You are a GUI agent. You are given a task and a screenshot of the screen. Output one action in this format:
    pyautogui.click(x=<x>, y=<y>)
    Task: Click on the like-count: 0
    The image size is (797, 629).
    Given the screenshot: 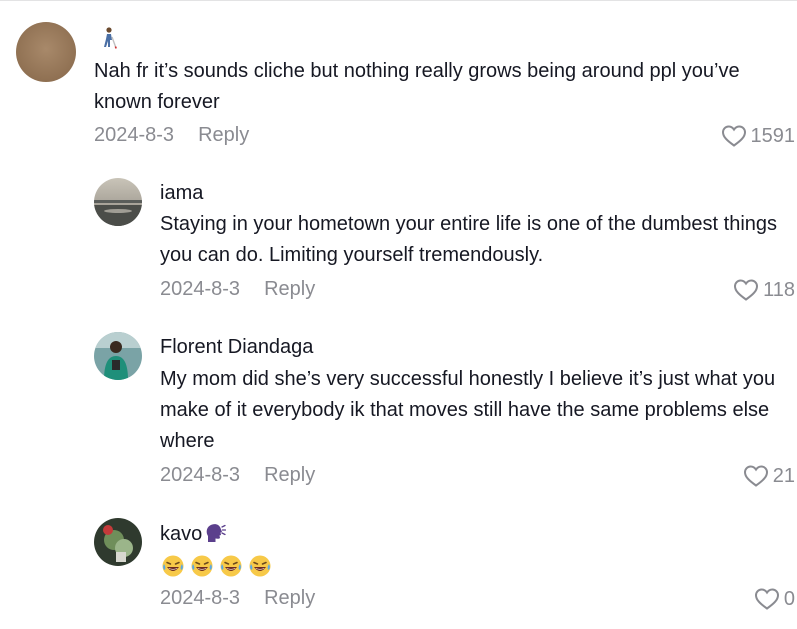 What is the action you would take?
    pyautogui.click(x=789, y=598)
    